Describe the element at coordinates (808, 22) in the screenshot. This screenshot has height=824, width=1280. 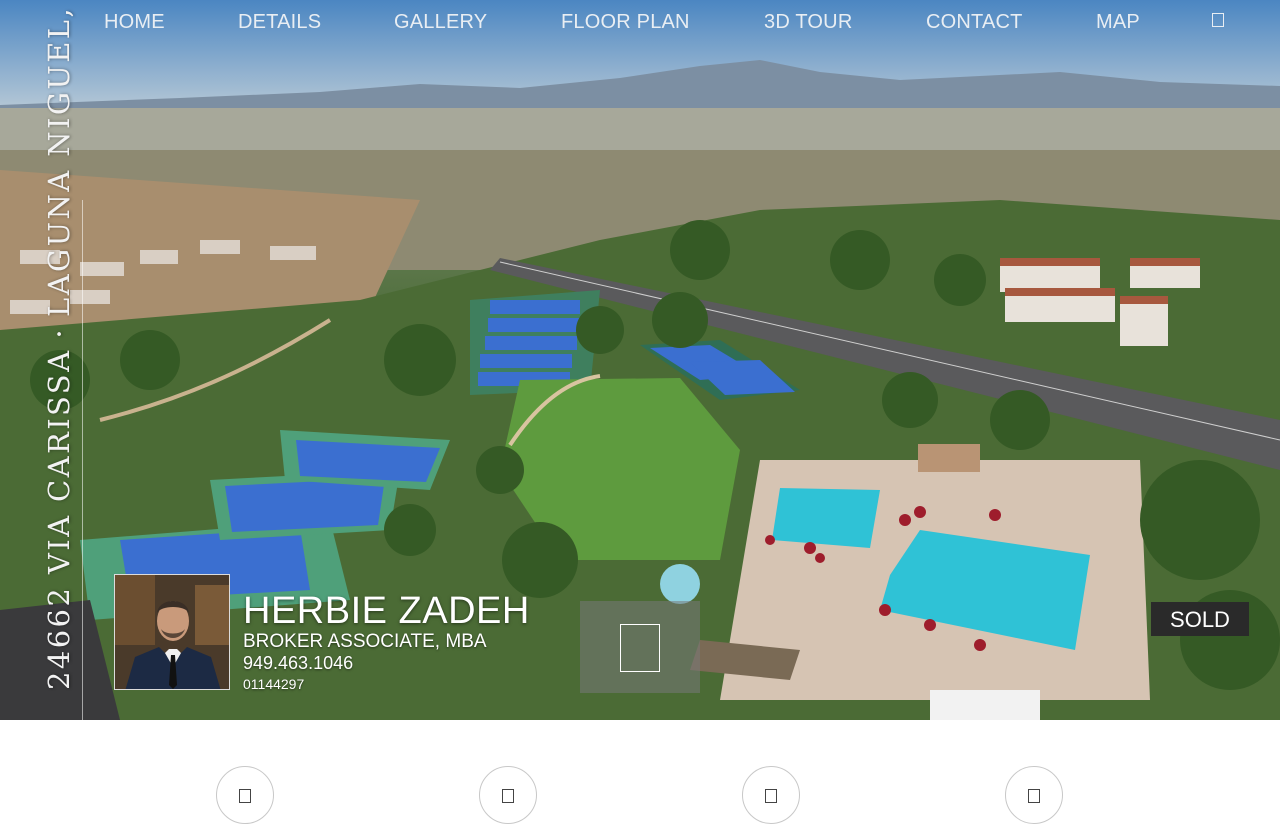
I see `nav-3d-tour: 3D TOUR` at that location.